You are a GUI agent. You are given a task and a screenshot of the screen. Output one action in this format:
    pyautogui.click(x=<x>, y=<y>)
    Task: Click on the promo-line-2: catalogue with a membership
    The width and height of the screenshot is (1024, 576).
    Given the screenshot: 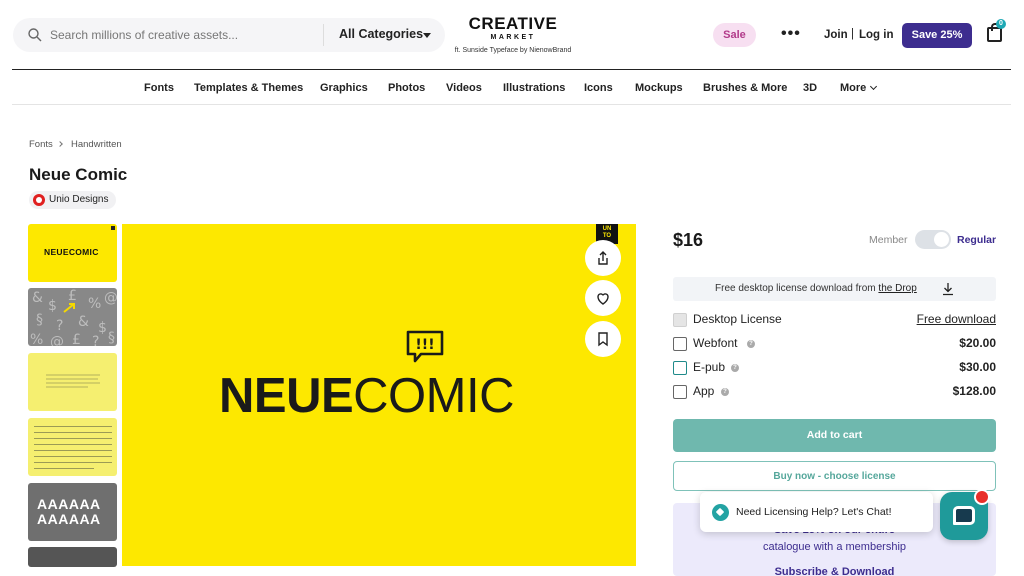 What is the action you would take?
    pyautogui.click(x=834, y=547)
    